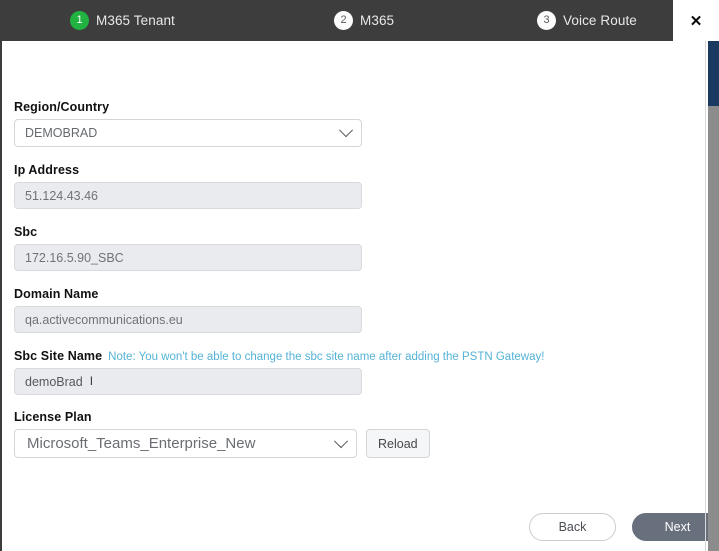  What do you see at coordinates (53, 417) in the screenshot?
I see `license-plan-label: License Plan` at bounding box center [53, 417].